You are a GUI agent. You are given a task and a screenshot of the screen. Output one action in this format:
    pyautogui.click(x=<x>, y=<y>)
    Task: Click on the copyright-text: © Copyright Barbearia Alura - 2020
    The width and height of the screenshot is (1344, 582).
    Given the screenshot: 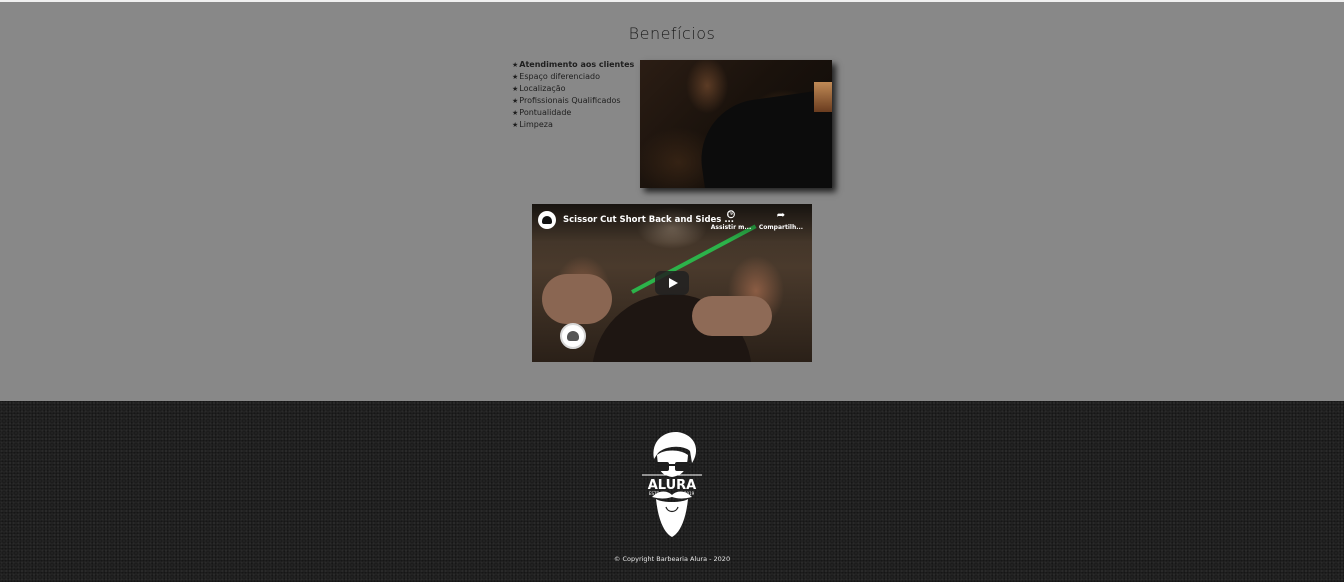 What is the action you would take?
    pyautogui.click(x=672, y=559)
    